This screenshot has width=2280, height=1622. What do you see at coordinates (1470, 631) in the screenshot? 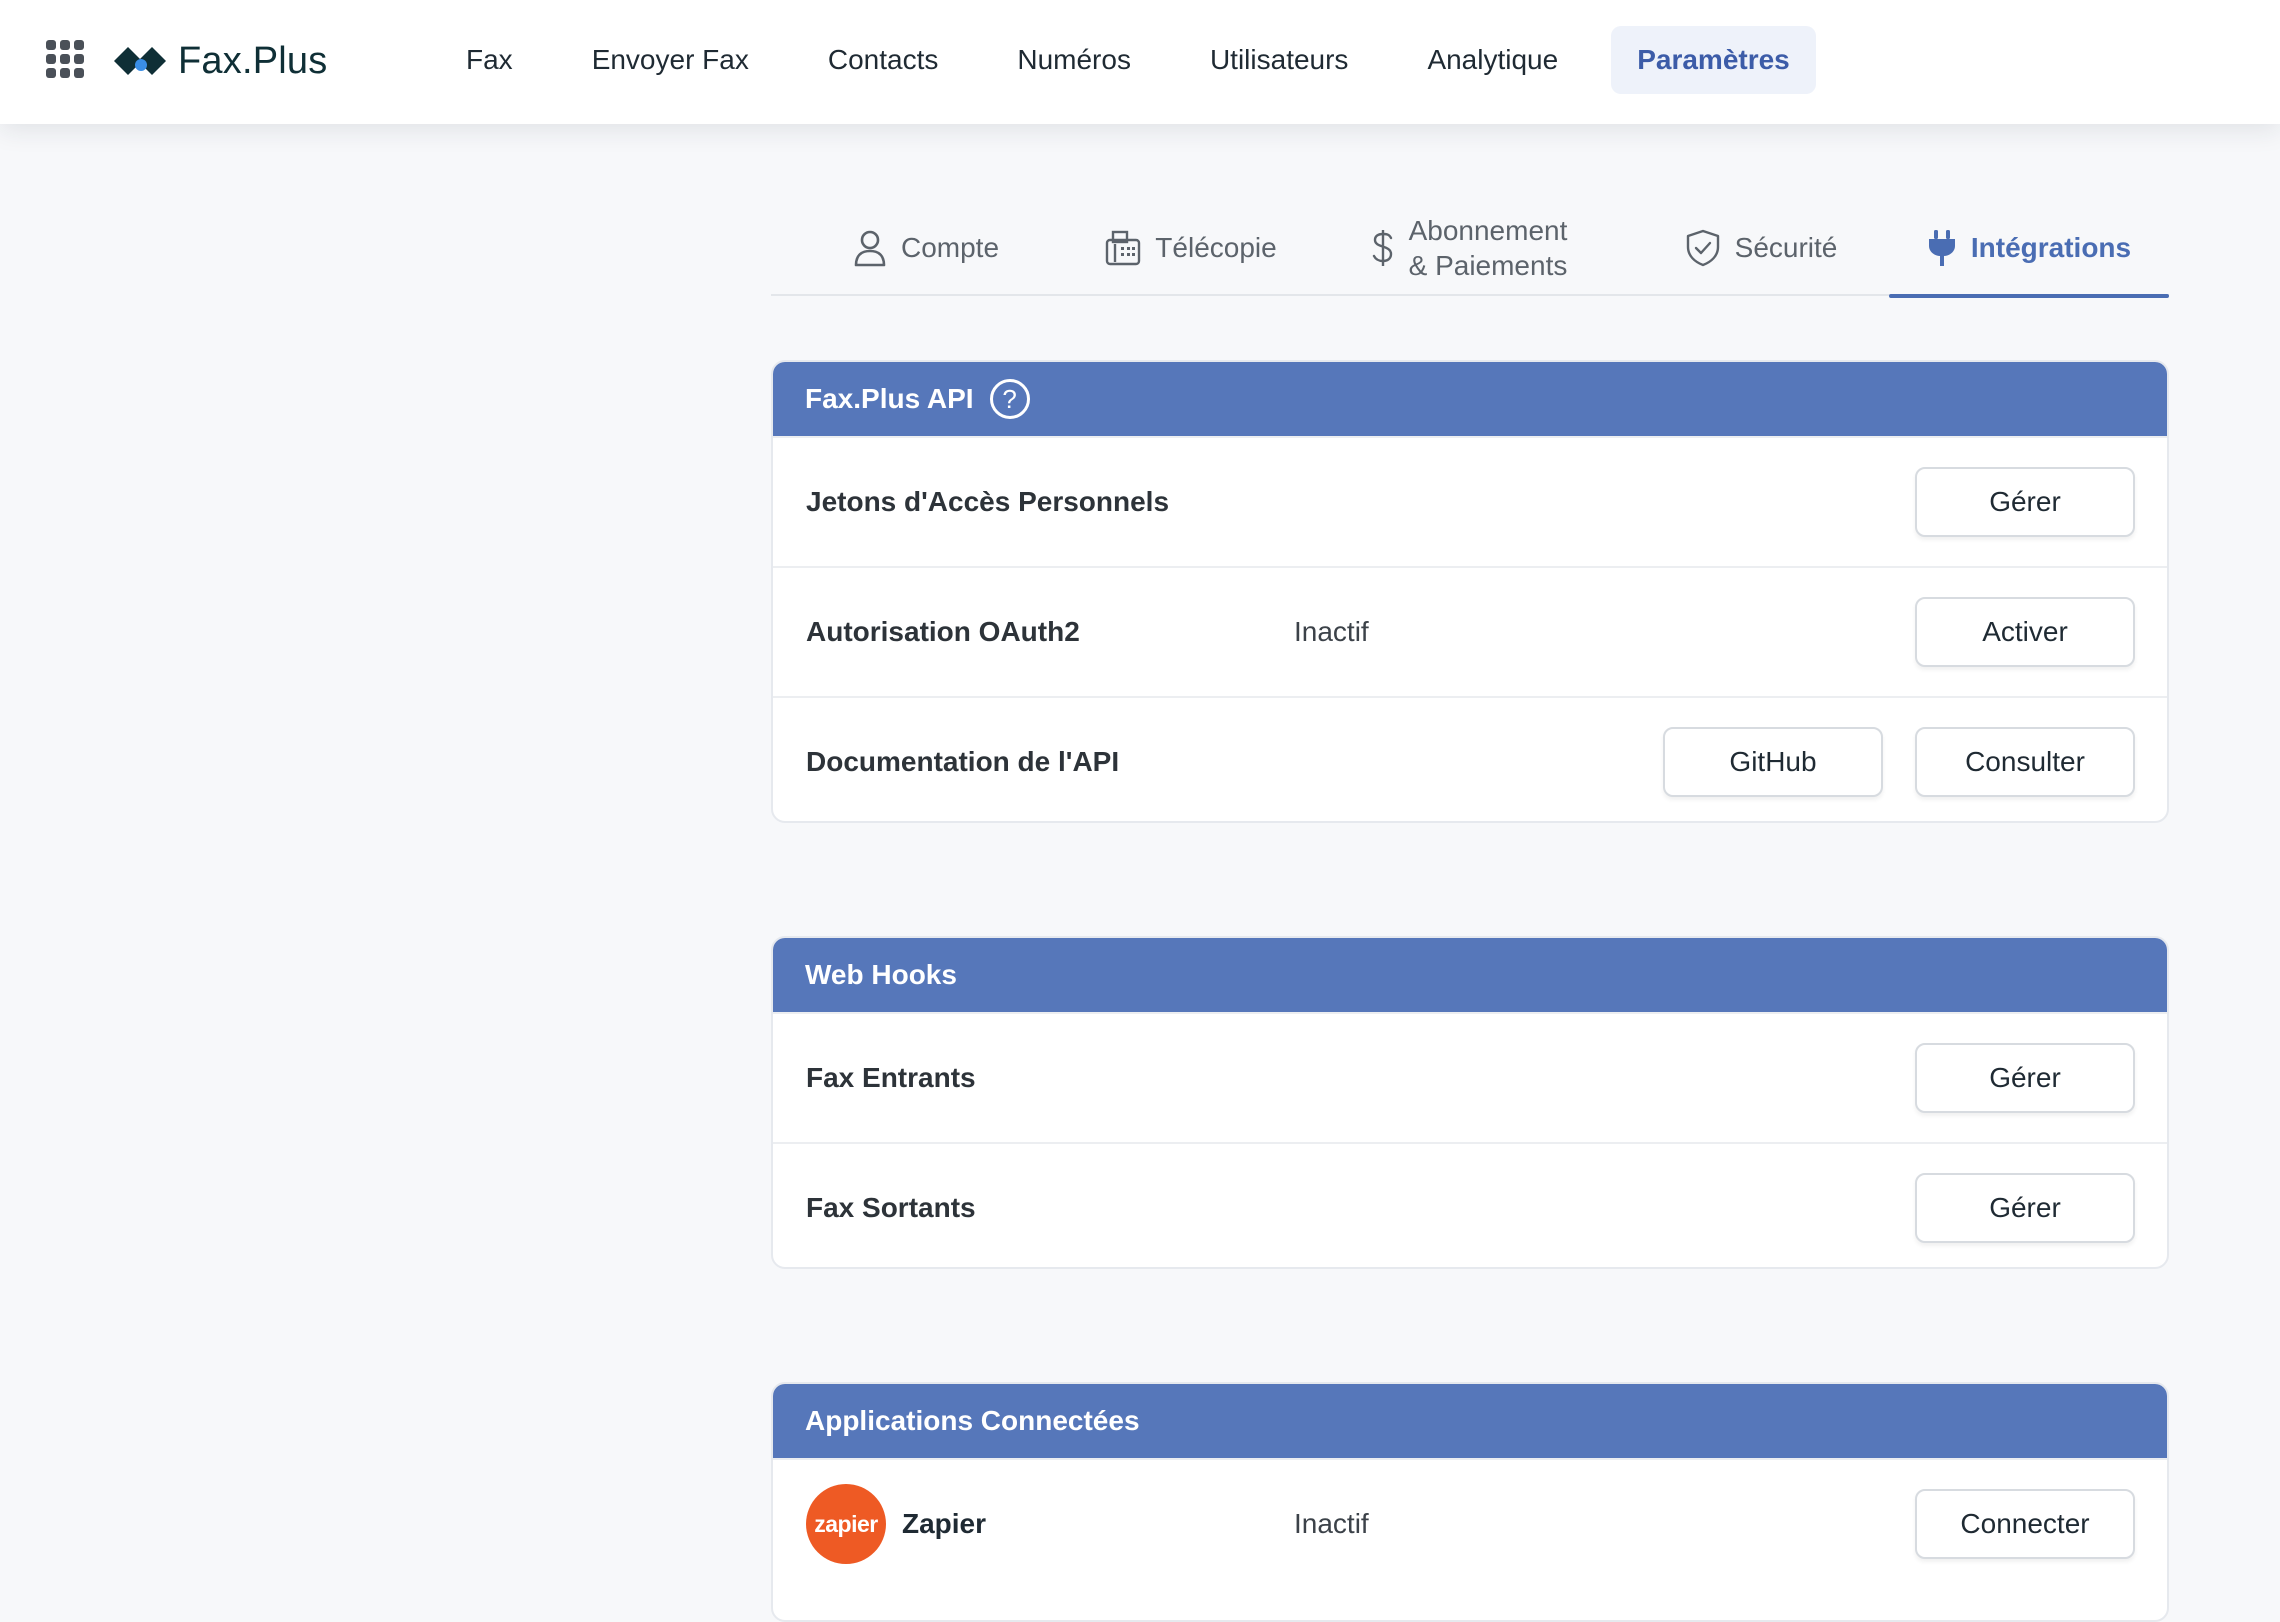
I see `api-row-oauth2: Autorisation OAuth2 Inactif Activer` at bounding box center [1470, 631].